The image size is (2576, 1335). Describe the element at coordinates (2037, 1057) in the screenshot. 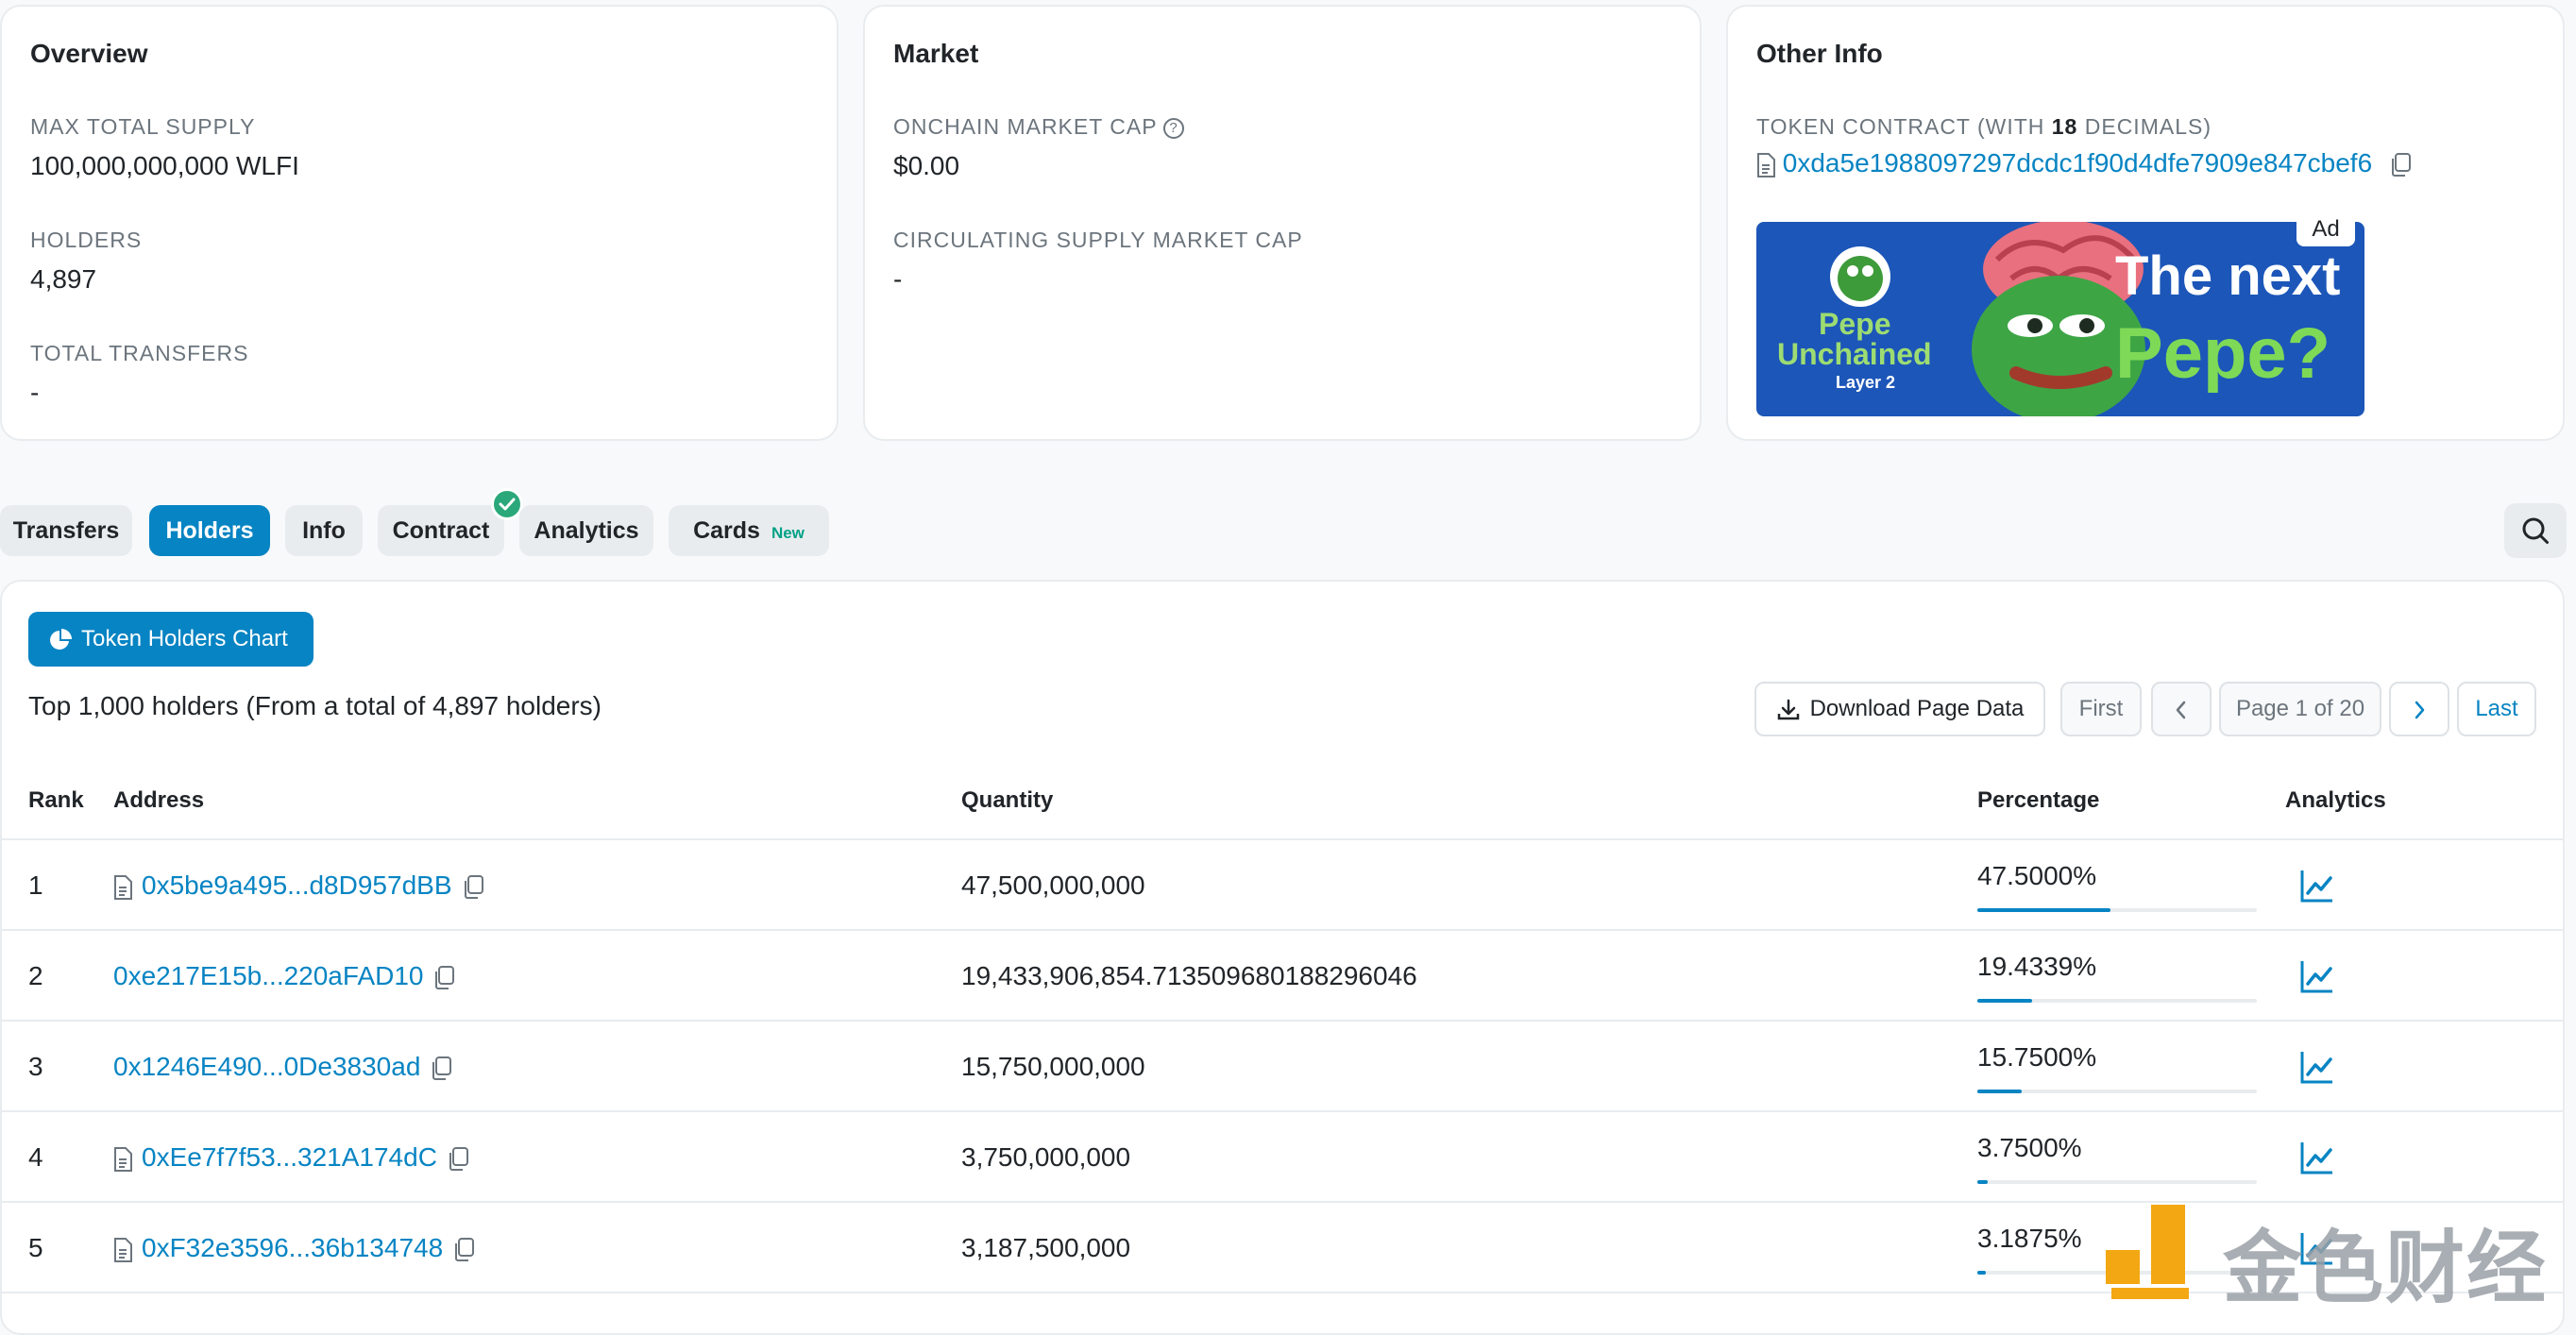

I see `percentage-value: 15.7500%` at that location.